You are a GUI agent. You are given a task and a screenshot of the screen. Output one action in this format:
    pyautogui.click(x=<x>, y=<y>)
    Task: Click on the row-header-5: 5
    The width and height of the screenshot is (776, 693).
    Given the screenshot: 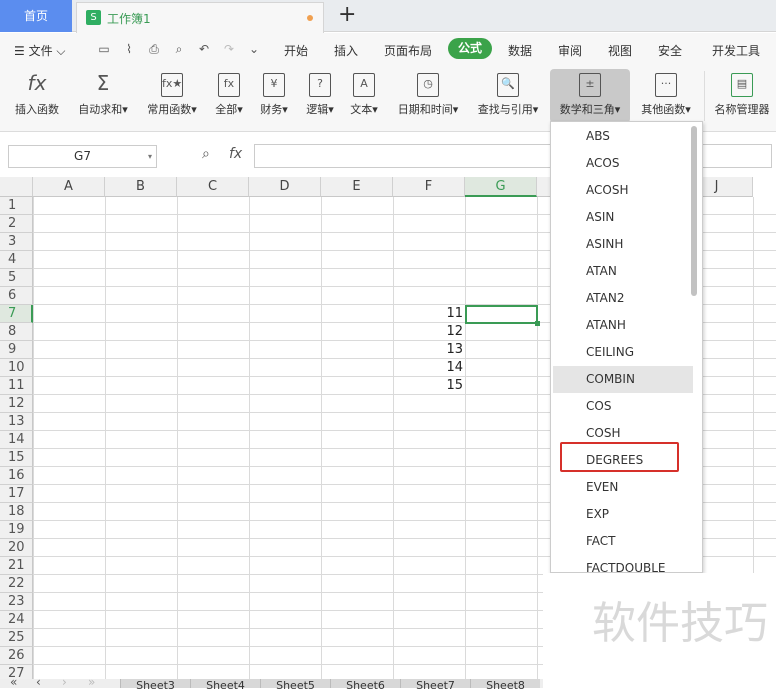 What is the action you would take?
    pyautogui.click(x=16, y=278)
    